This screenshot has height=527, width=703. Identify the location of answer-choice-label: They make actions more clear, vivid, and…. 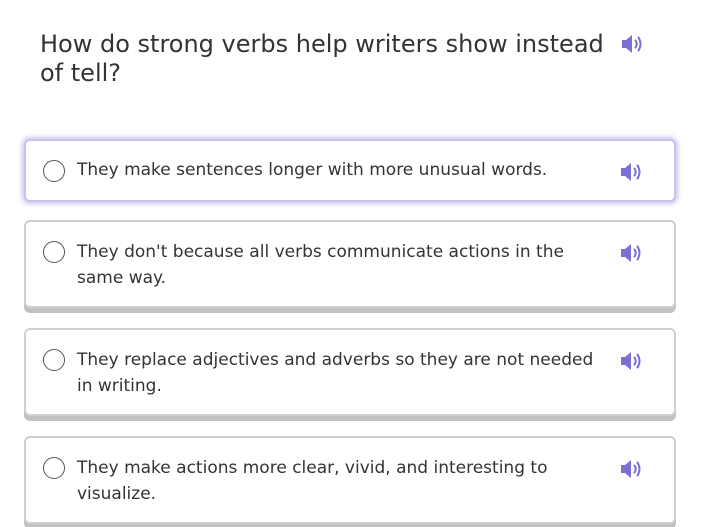
(312, 481).